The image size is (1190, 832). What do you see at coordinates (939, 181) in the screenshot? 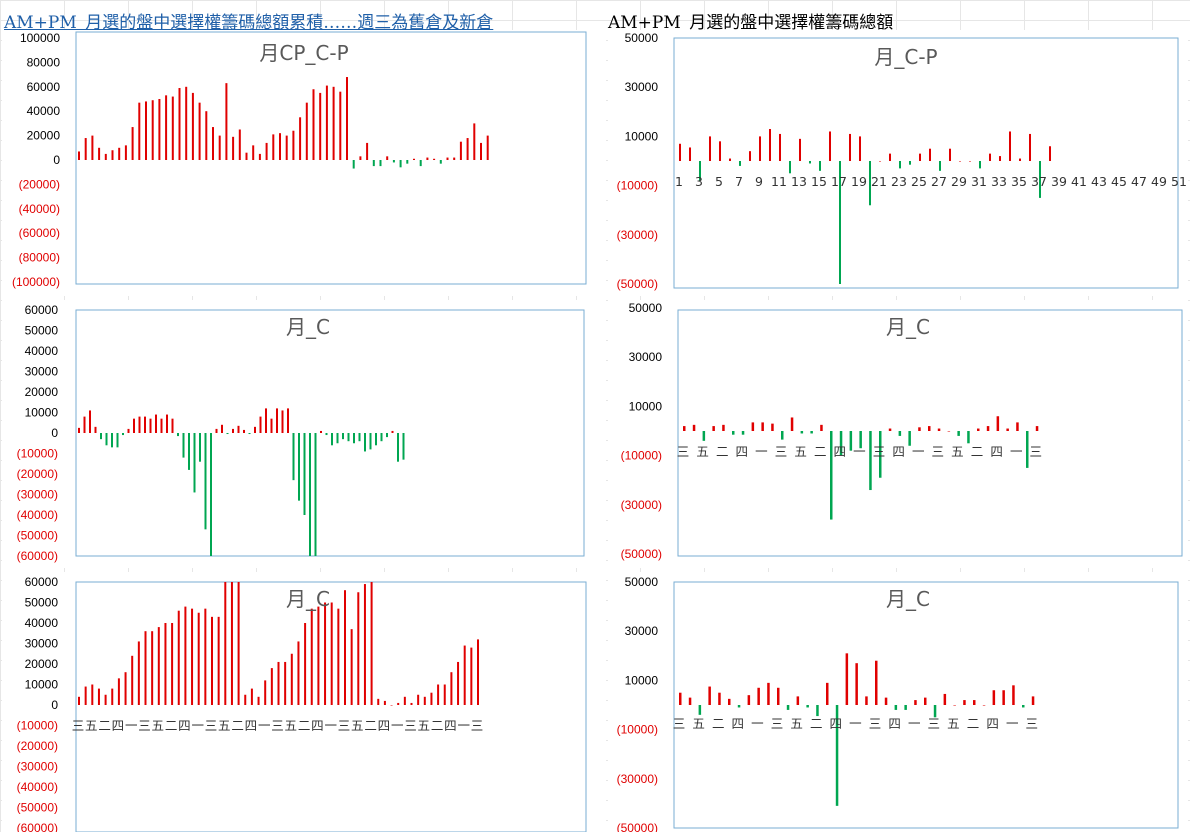
I see `x-tick-label: 27` at bounding box center [939, 181].